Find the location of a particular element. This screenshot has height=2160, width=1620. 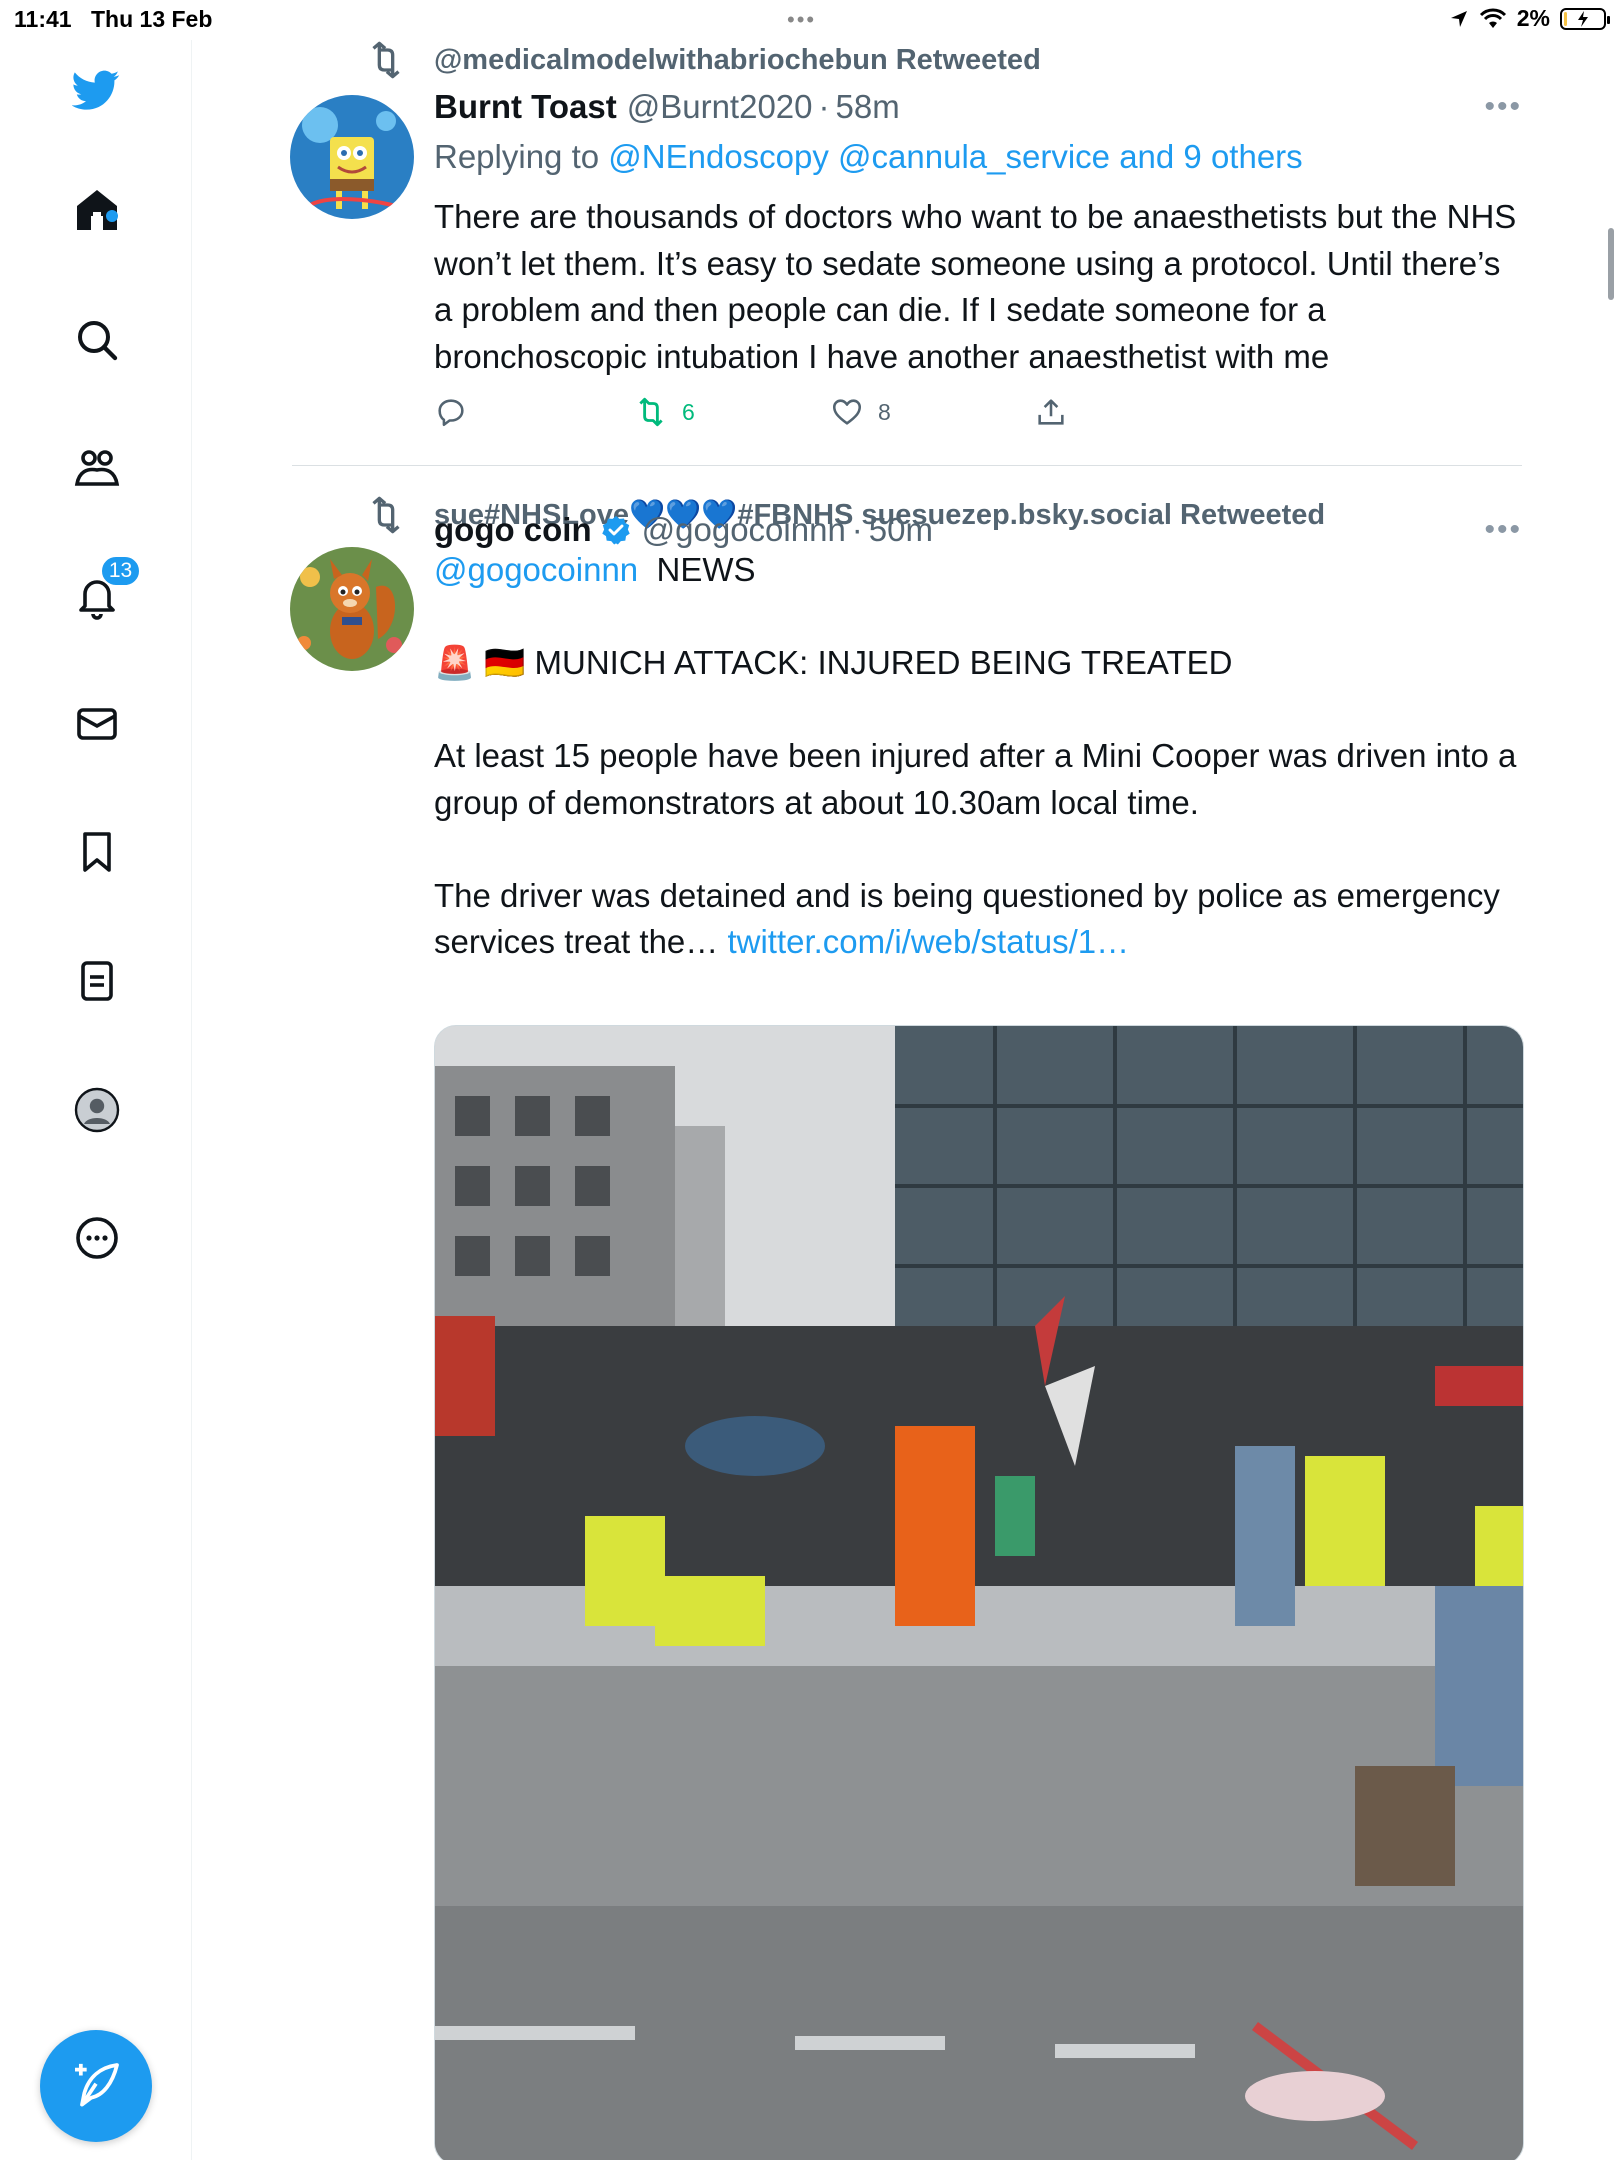

more-options-icon is located at coordinates (97, 1238).